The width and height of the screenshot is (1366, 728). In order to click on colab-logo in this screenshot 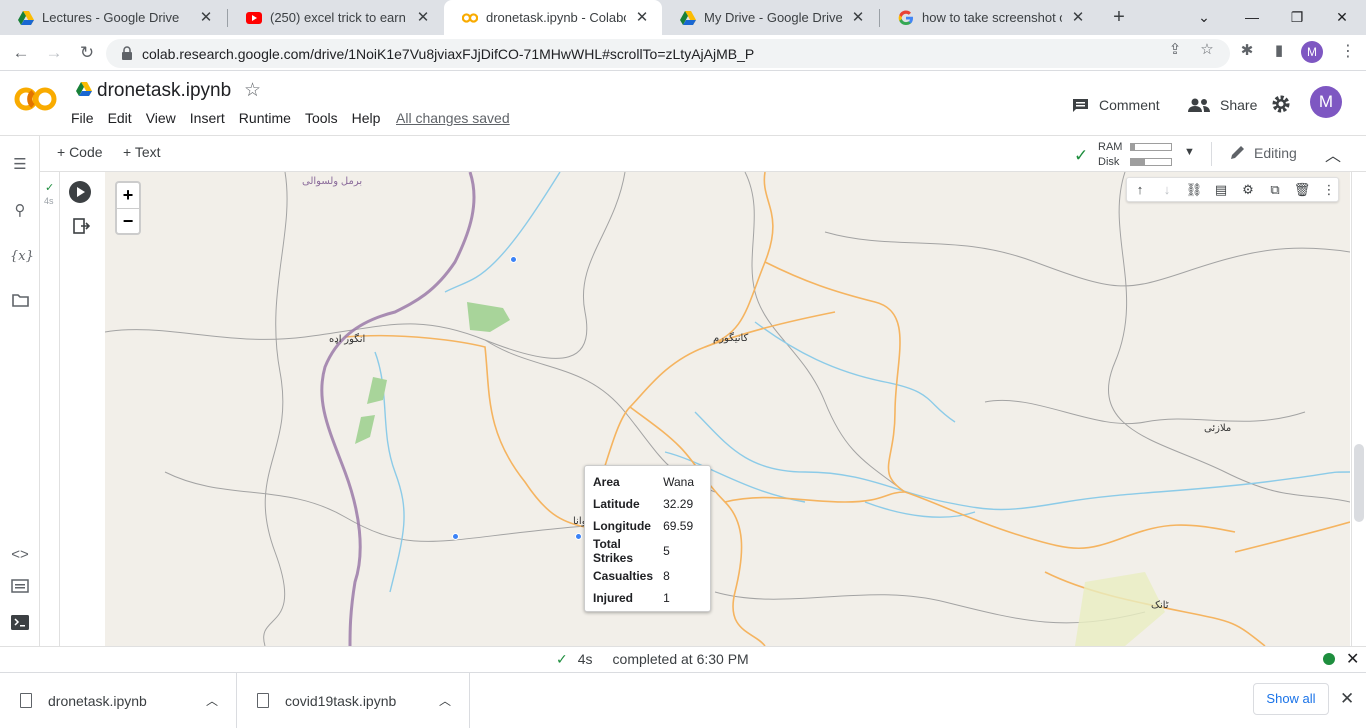, I will do `click(36, 99)`.